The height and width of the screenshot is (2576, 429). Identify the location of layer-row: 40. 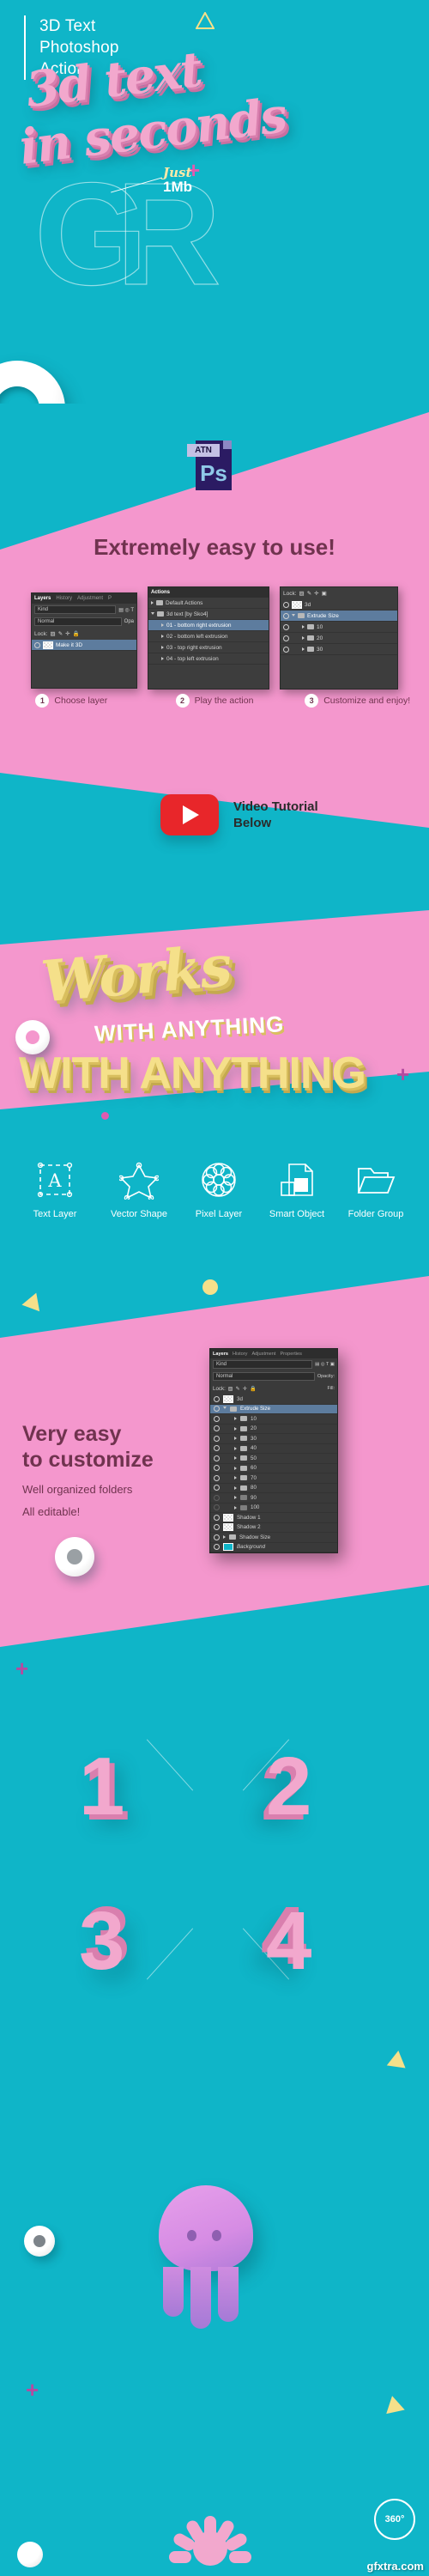
(273, 1449).